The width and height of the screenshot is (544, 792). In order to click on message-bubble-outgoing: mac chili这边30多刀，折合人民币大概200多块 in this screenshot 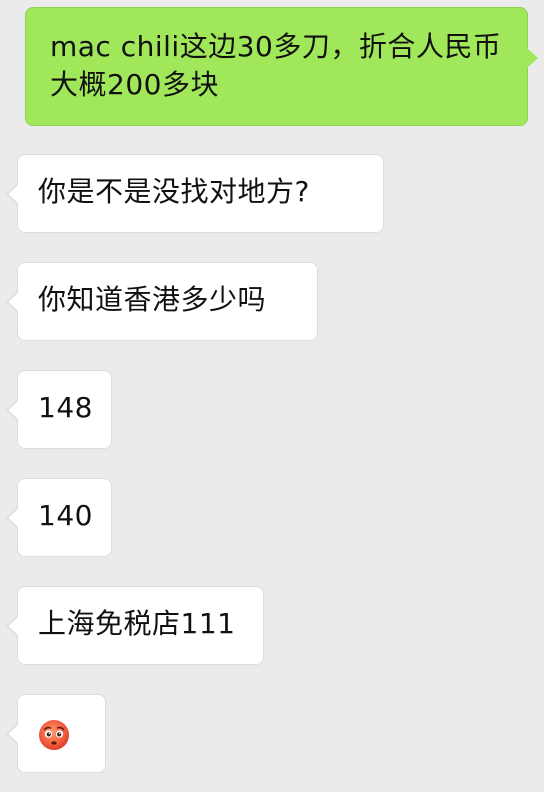, I will do `click(281, 66)`.